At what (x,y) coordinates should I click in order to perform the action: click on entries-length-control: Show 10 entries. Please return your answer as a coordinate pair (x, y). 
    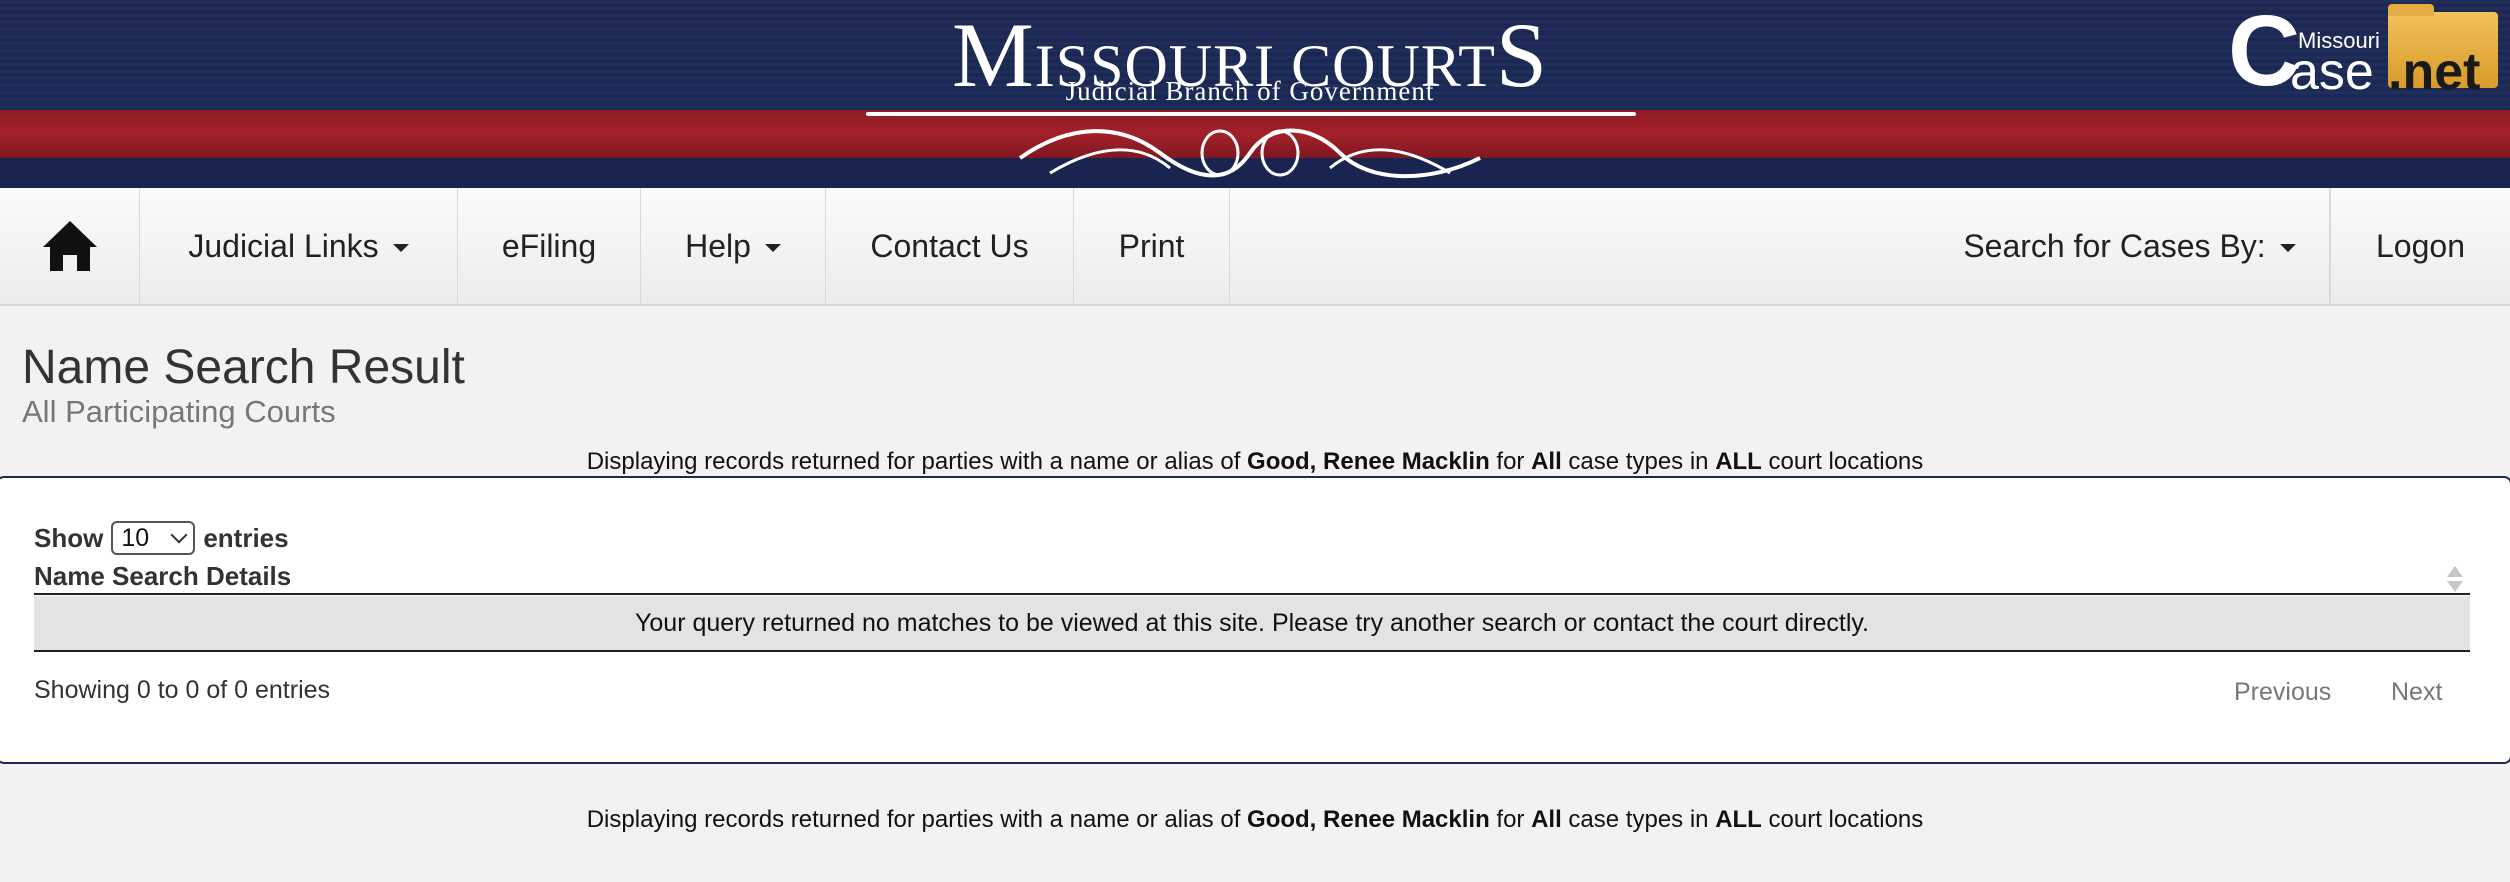
    Looking at the image, I should click on (161, 538).